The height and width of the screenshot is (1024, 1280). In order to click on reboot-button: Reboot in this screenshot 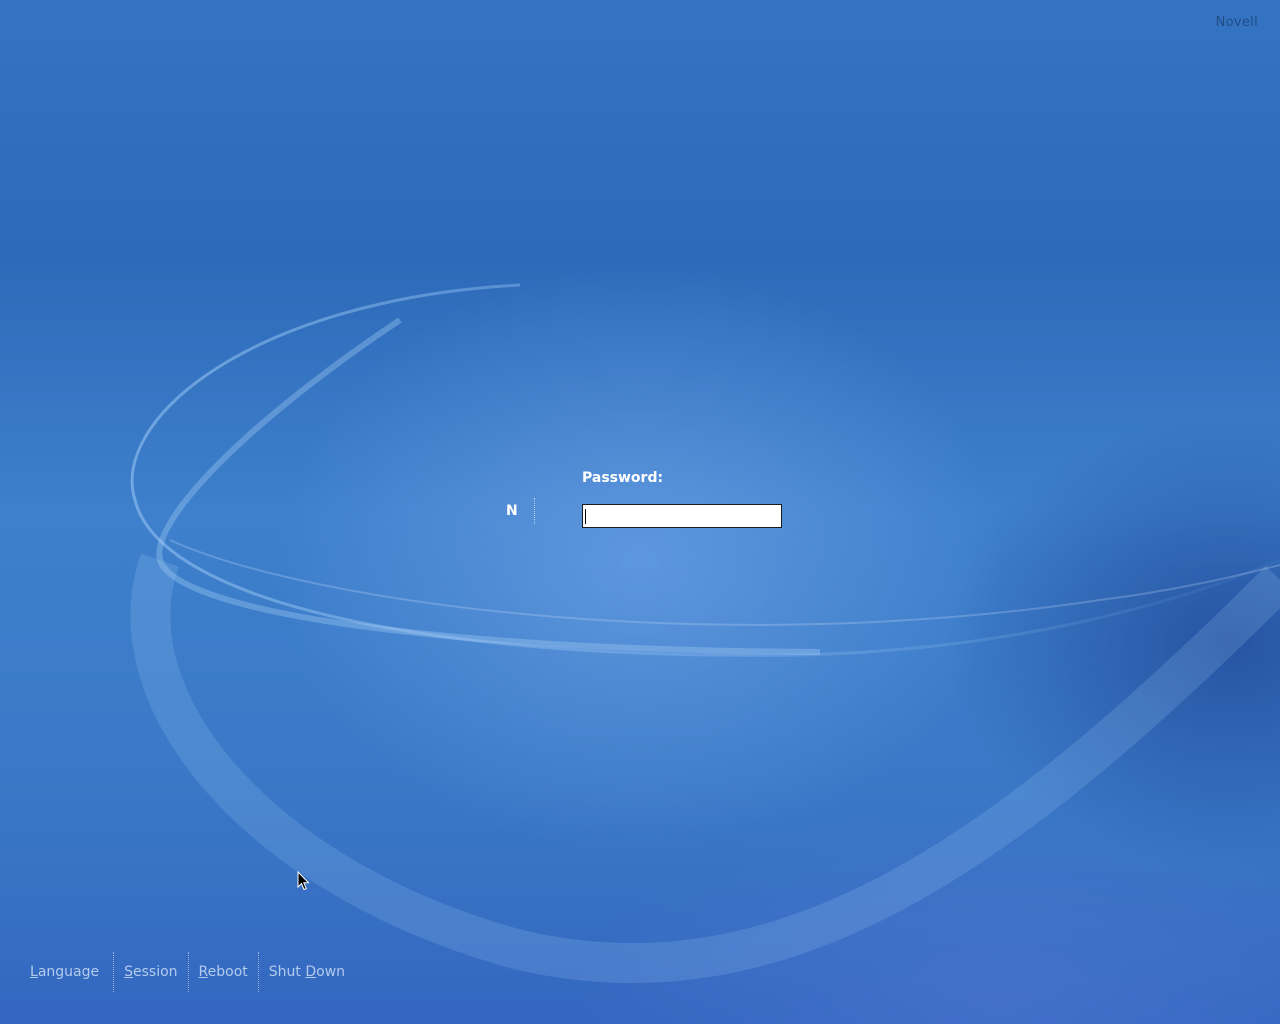, I will do `click(223, 972)`.